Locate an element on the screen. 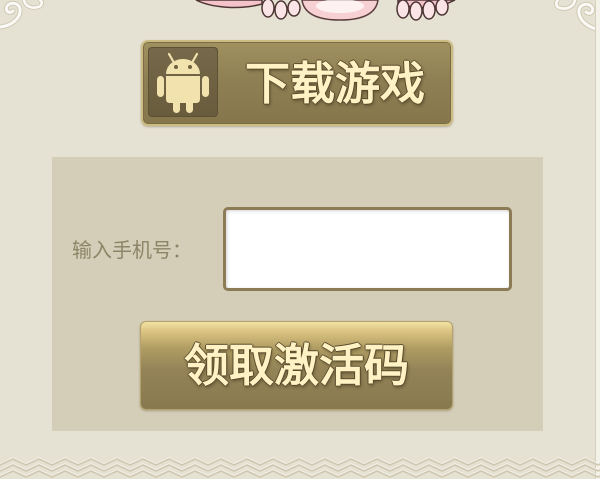 The height and width of the screenshot is (479, 600). claim-activation-code-label: 领取激活码 is located at coordinates (296, 365).